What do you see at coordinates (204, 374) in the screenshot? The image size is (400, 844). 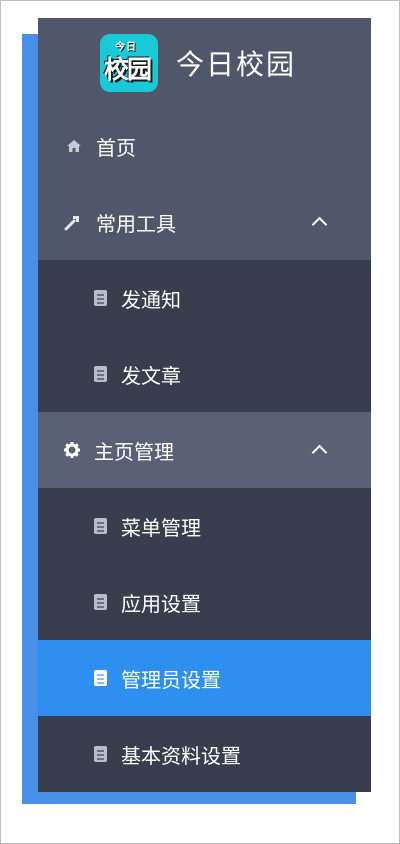 I see `sidebar-item-post-article: 发文章` at bounding box center [204, 374].